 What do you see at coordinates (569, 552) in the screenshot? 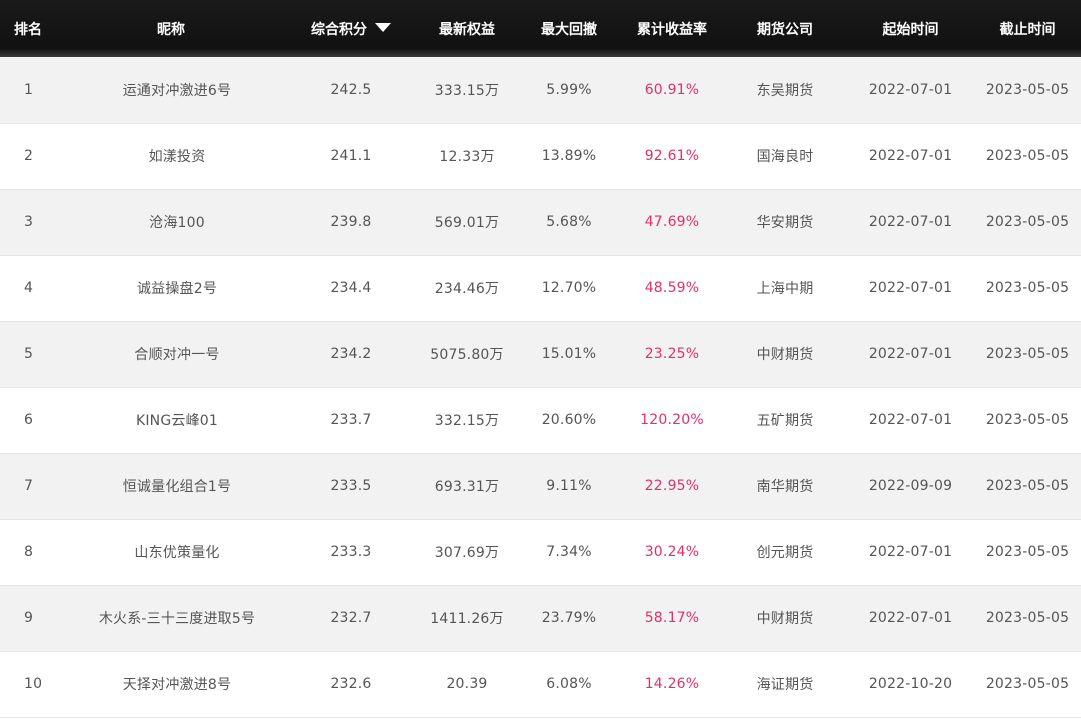
I see `max-drawdown-cell: 7.34%` at bounding box center [569, 552].